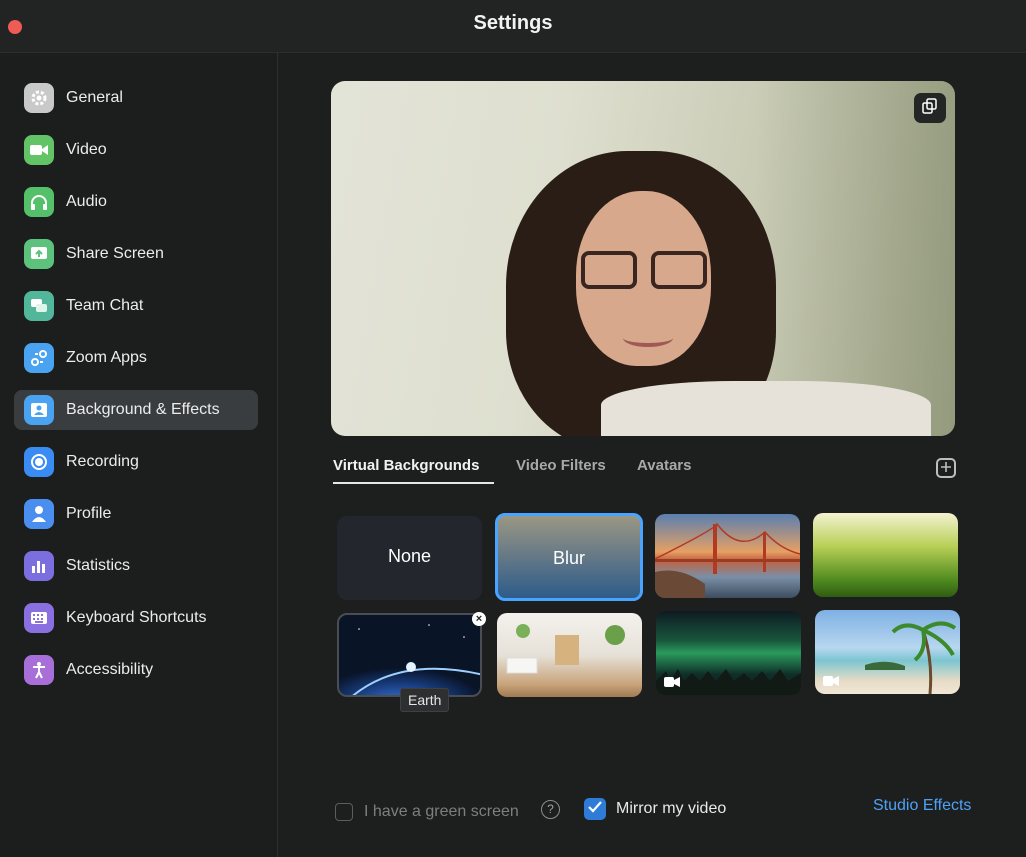 This screenshot has height=857, width=1026. I want to click on sidebar-item-zoom-apps: Zoom Apps, so click(136, 358).